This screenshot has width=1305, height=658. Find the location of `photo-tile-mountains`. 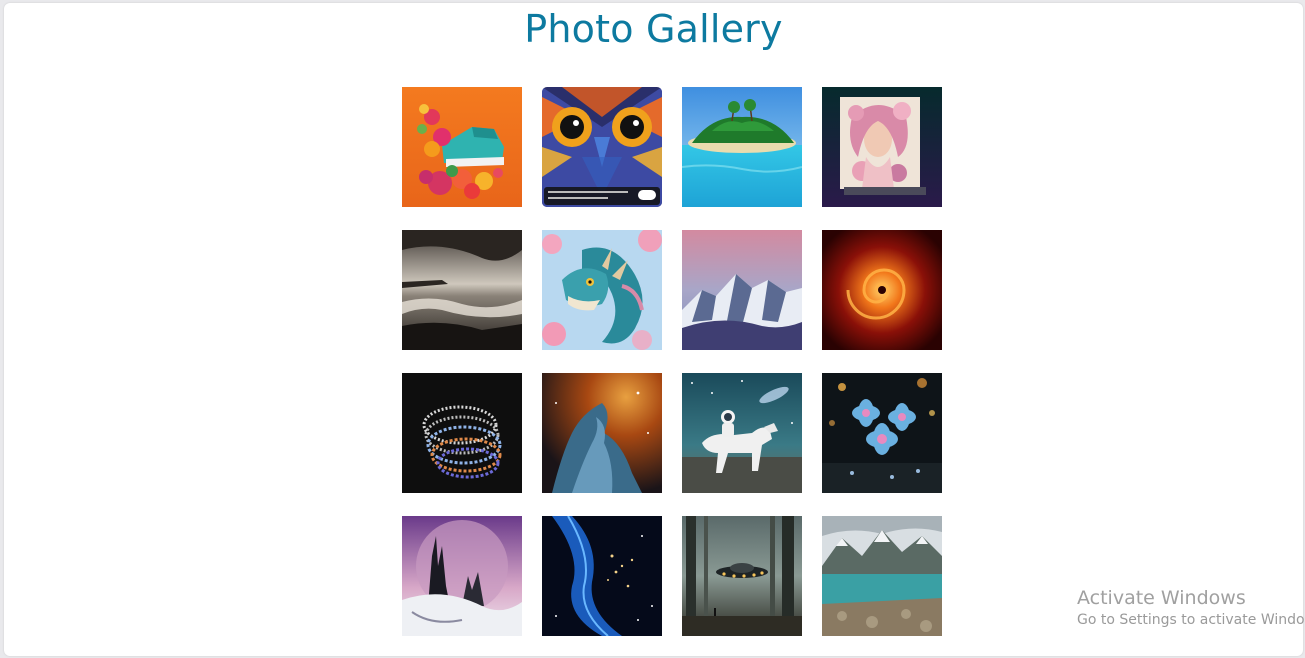

photo-tile-mountains is located at coordinates (742, 290).